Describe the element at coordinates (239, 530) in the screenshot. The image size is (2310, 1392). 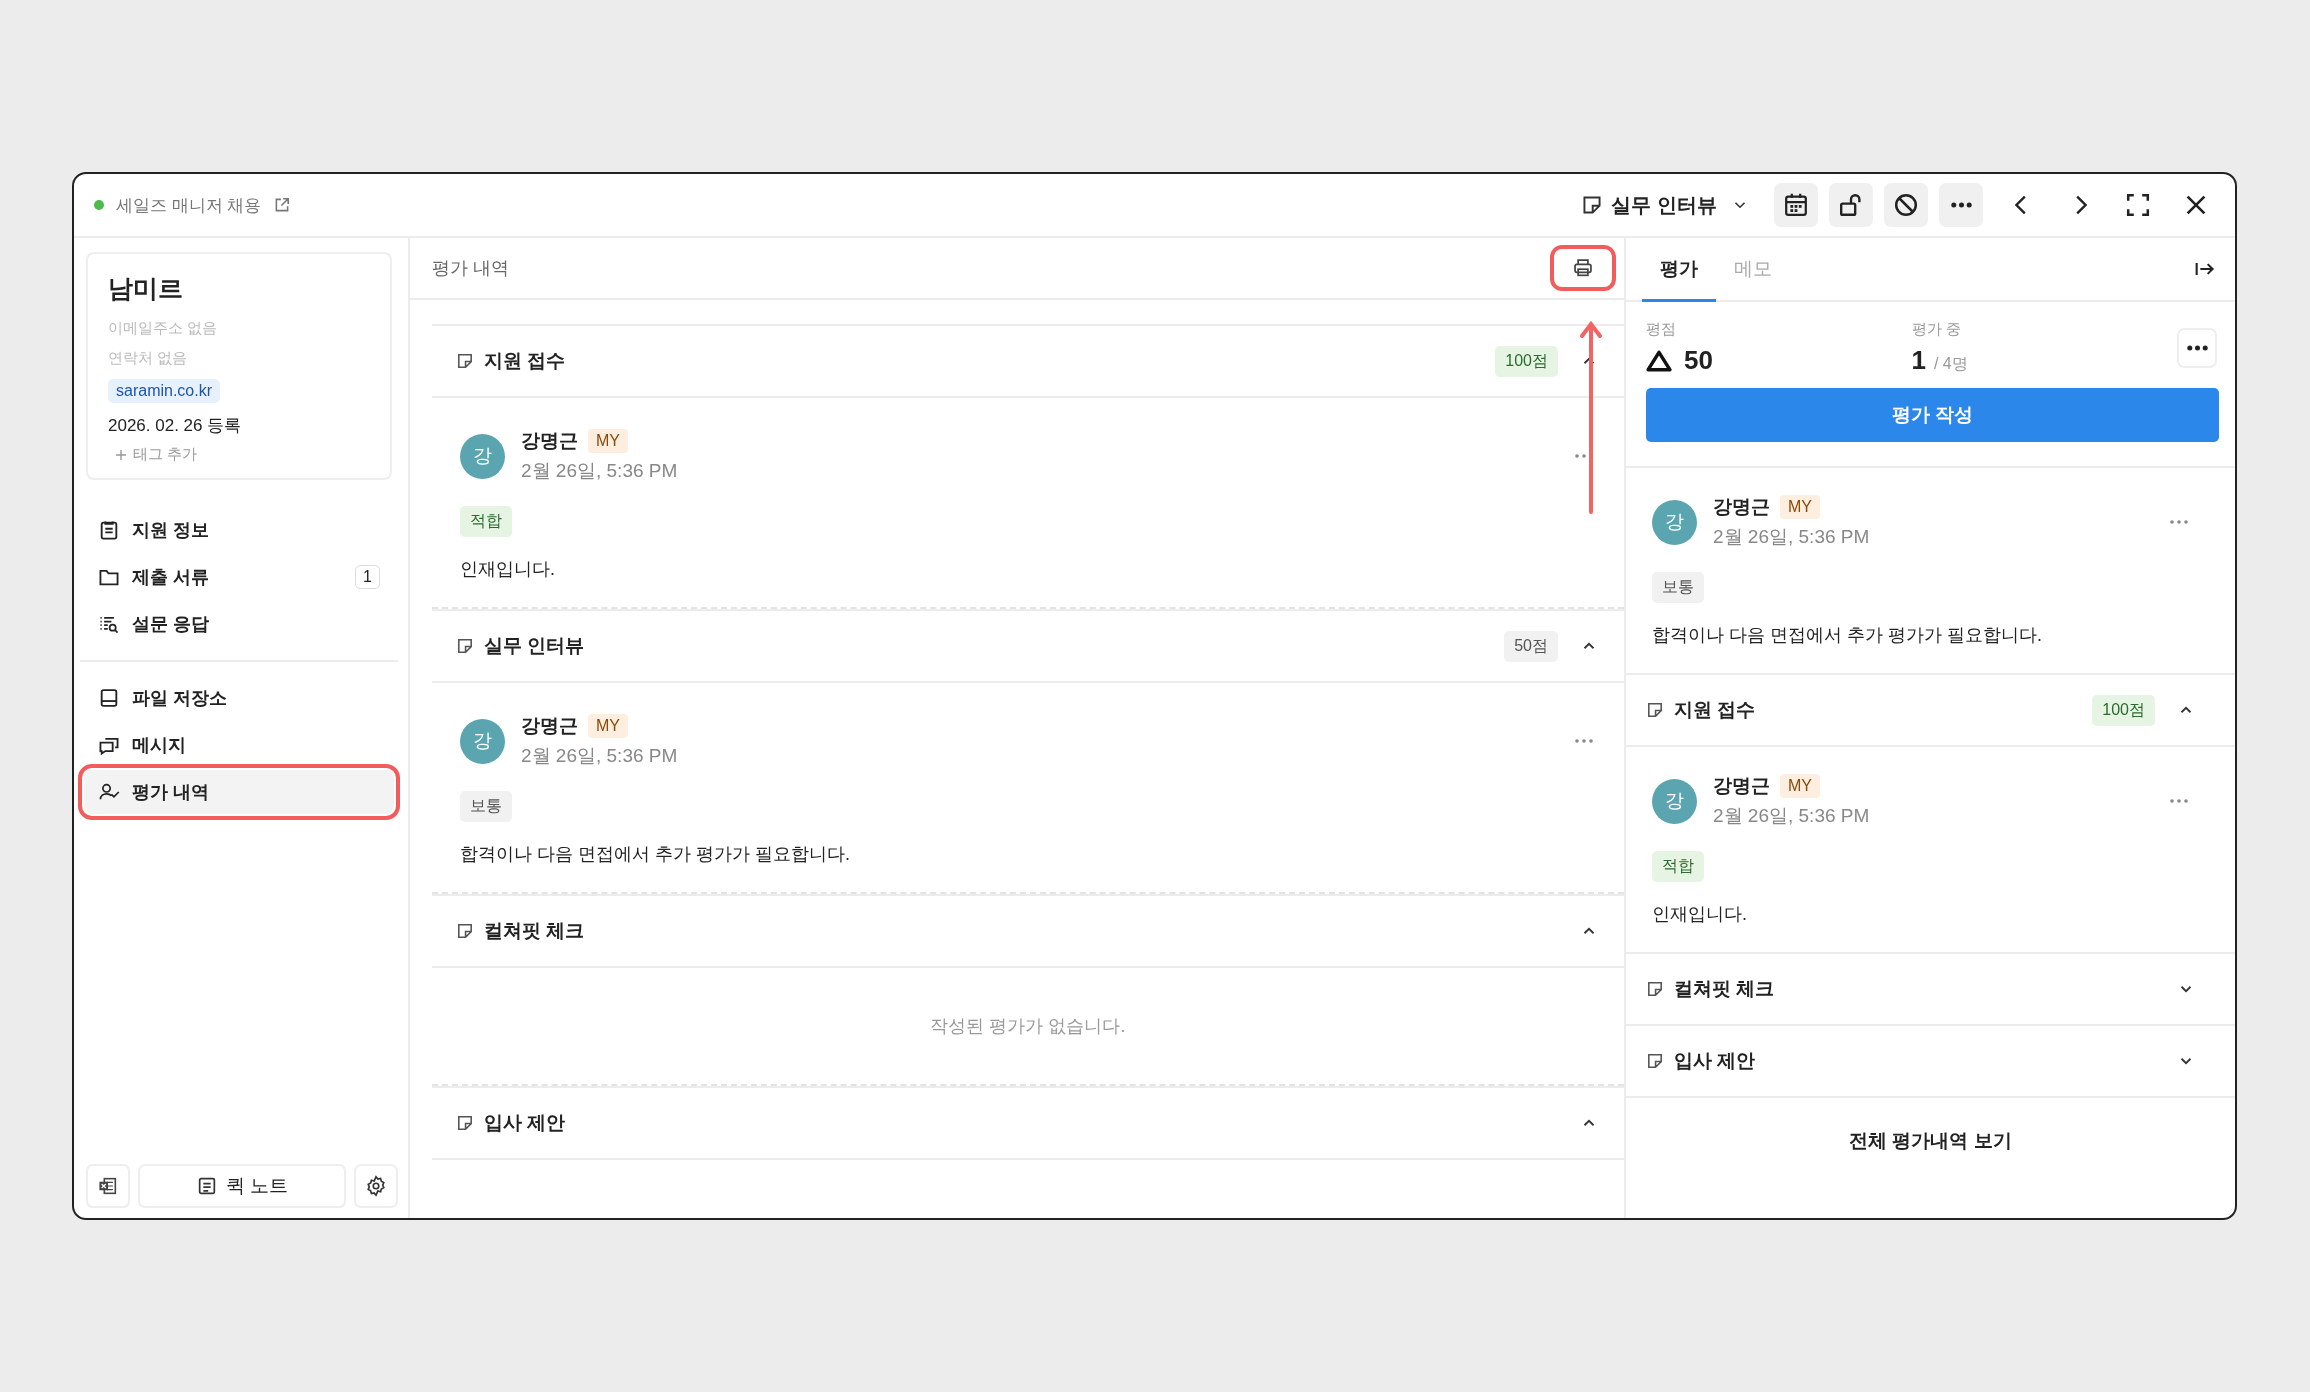
I see `nav-item: 지원 정보` at that location.